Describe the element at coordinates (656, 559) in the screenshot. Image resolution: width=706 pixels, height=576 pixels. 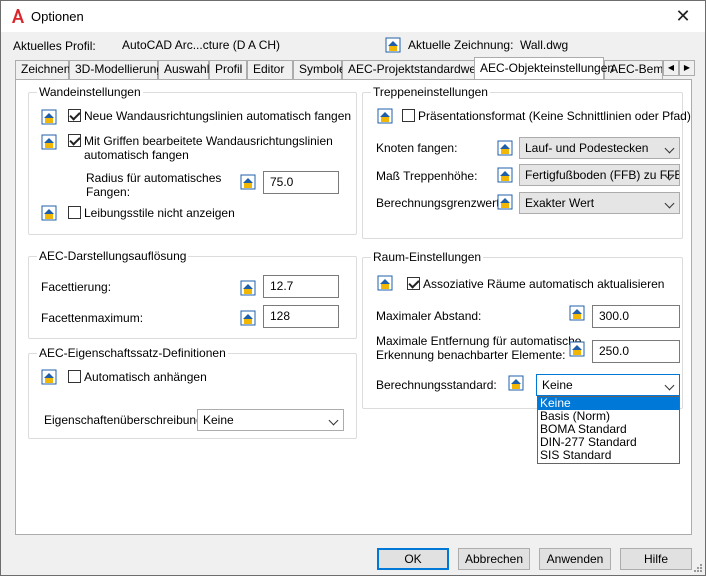
I see `help-button: Hilfe` at that location.